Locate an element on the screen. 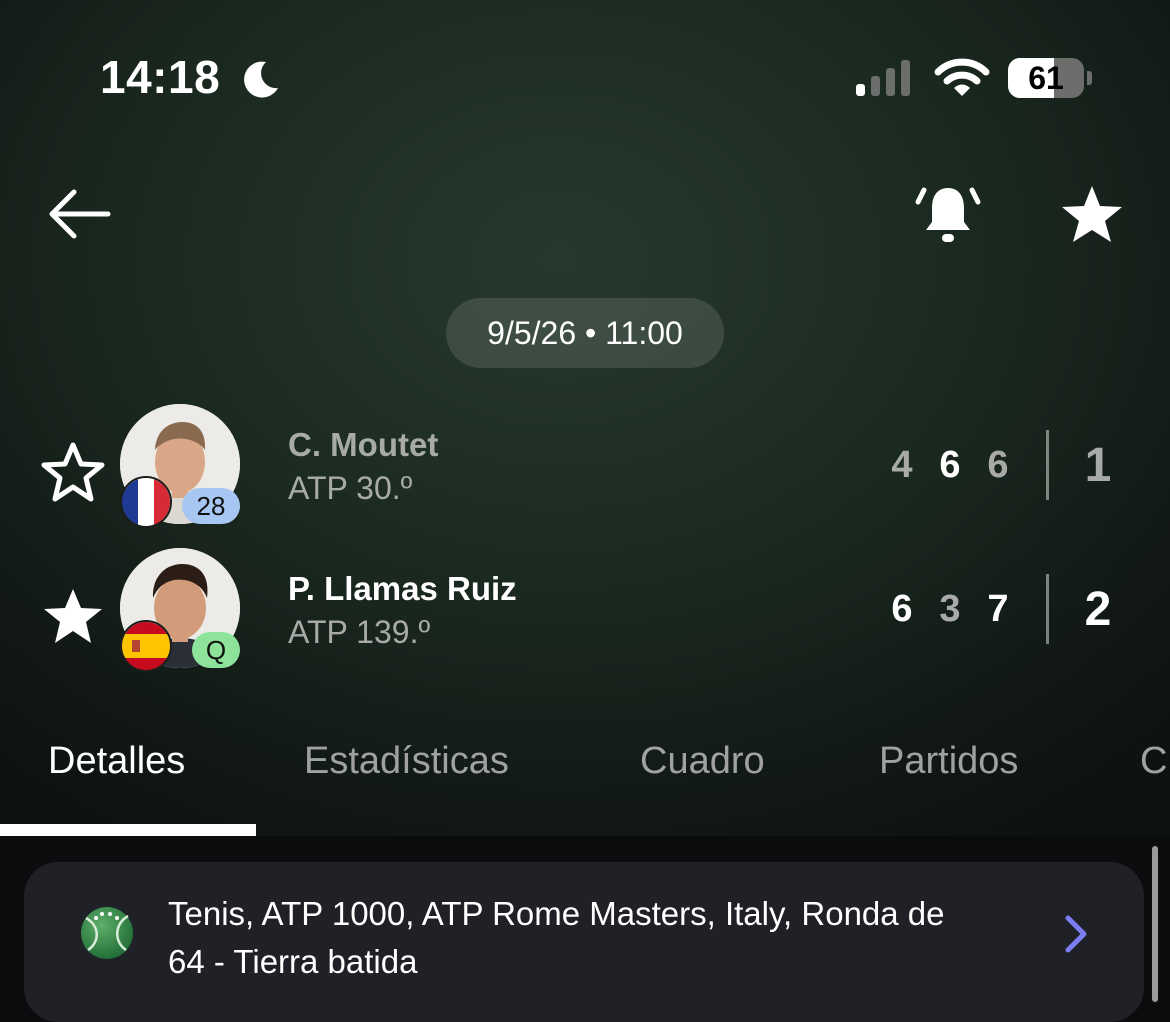 This screenshot has height=1022, width=1170. back-button is located at coordinates (79, 214).